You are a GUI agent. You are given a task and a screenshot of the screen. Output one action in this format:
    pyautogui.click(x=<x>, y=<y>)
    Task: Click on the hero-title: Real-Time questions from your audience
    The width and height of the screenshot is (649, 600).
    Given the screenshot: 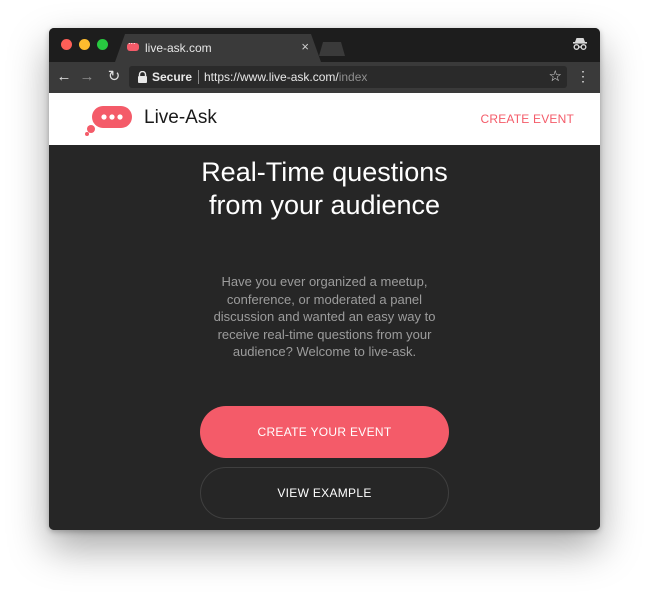 What is the action you would take?
    pyautogui.click(x=324, y=188)
    